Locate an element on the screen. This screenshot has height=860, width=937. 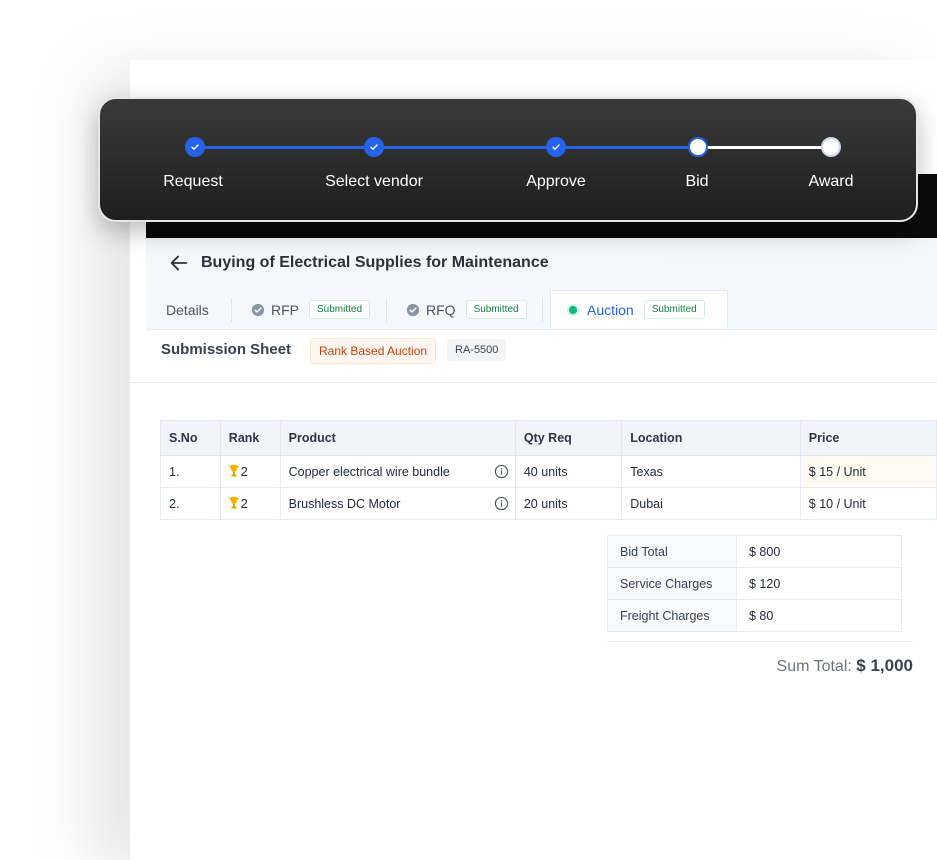
product-name: Copper electrical wire bundle is located at coordinates (369, 471).